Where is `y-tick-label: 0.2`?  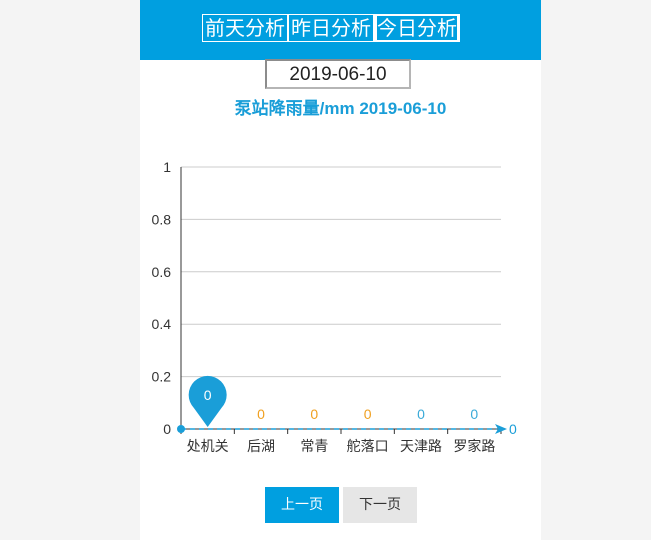 y-tick-label: 0.2 is located at coordinates (162, 377).